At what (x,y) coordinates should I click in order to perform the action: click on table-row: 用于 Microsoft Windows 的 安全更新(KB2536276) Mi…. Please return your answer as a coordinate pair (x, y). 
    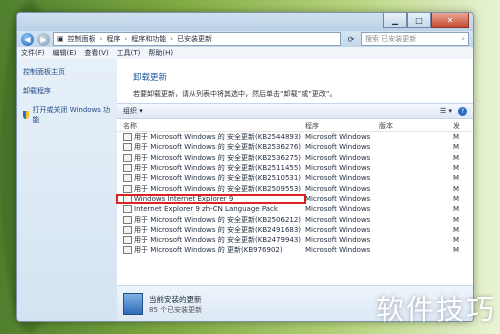
    Looking at the image, I should click on (295, 147).